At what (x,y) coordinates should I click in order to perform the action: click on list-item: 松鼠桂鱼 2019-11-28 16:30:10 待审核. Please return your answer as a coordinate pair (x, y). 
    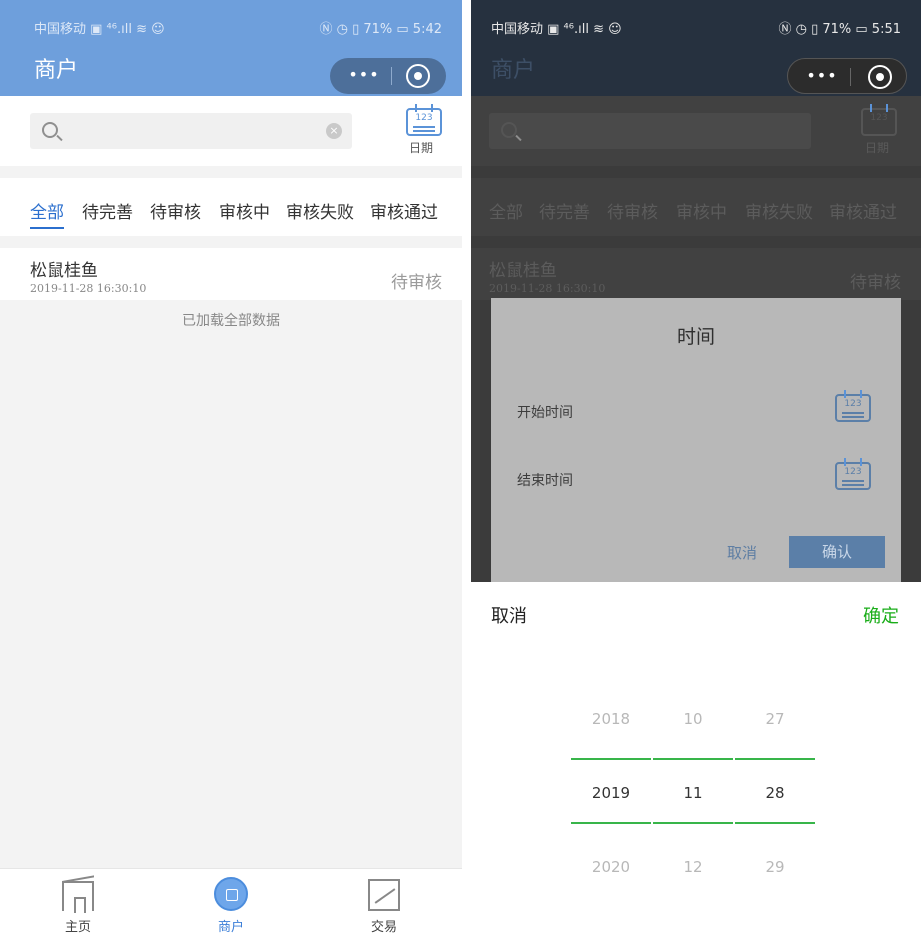
    Looking at the image, I should click on (231, 274).